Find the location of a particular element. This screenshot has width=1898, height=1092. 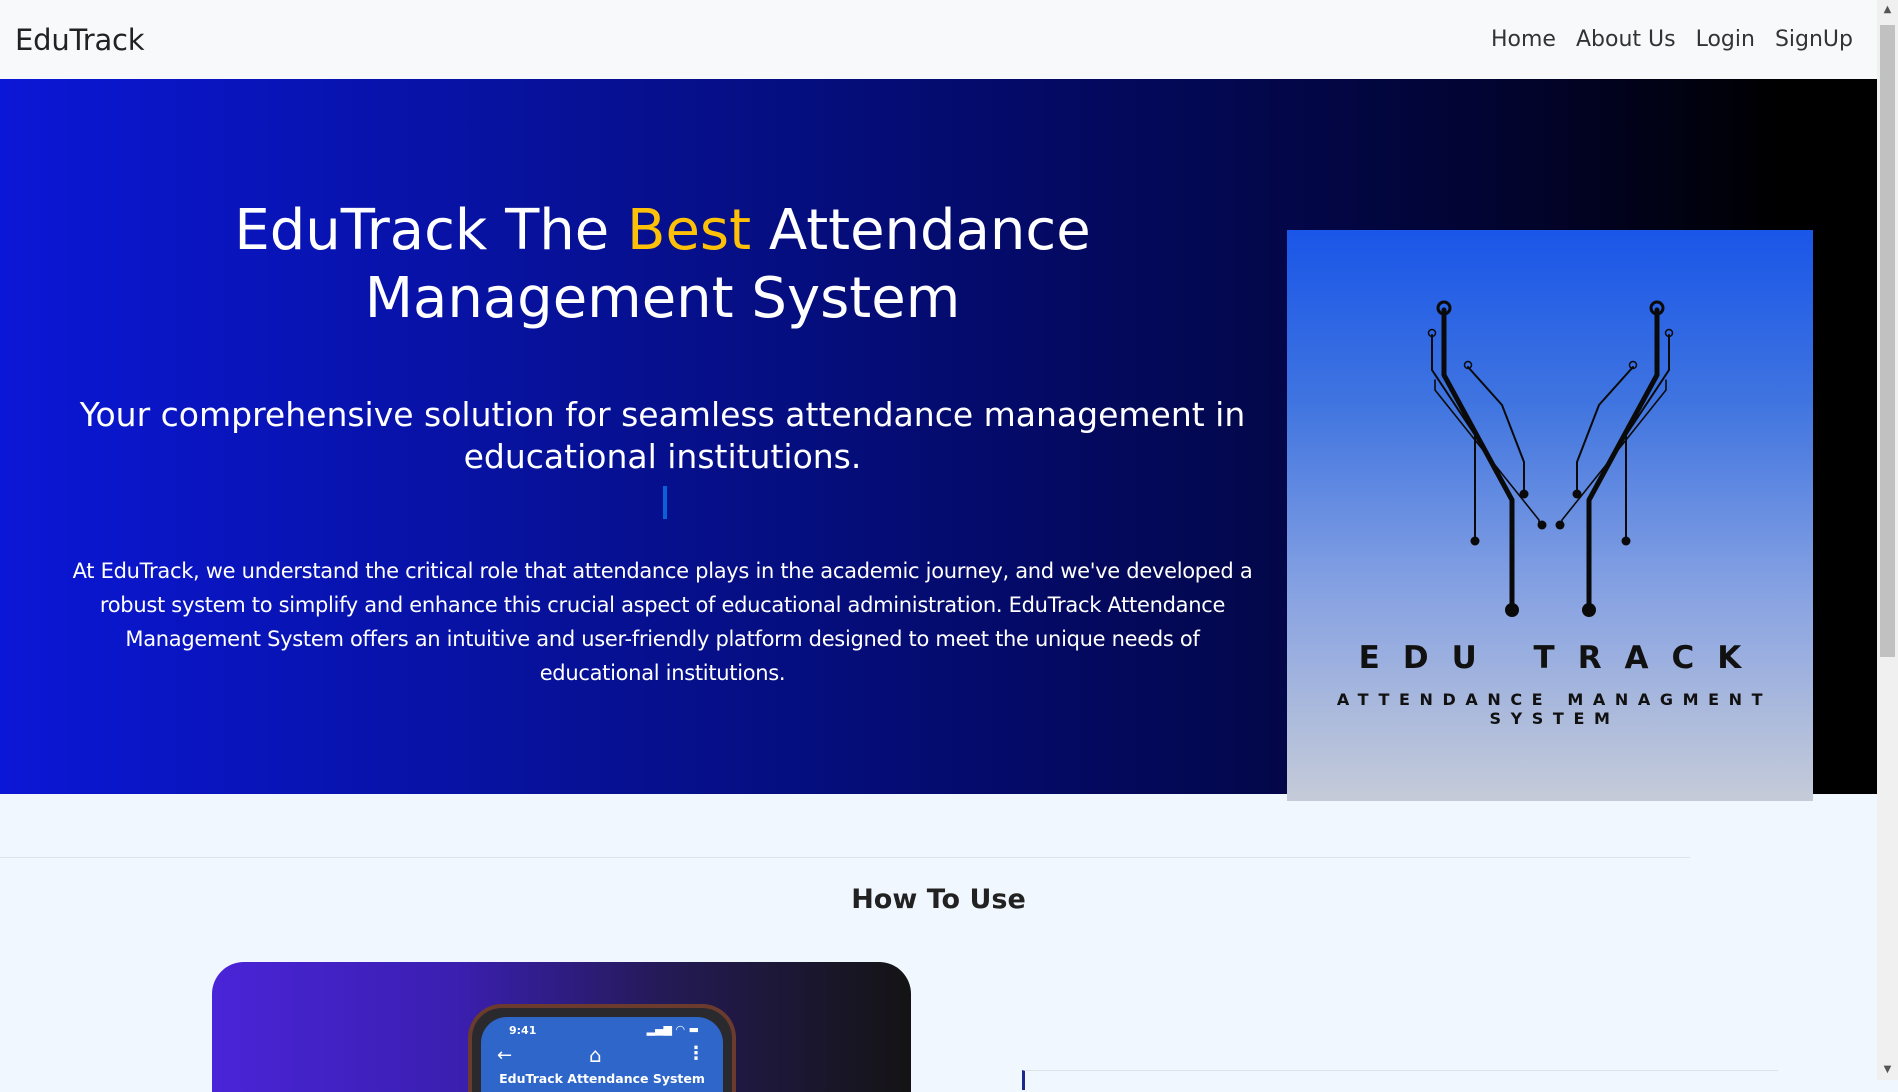

nav-link-home: Home is located at coordinates (1523, 39).